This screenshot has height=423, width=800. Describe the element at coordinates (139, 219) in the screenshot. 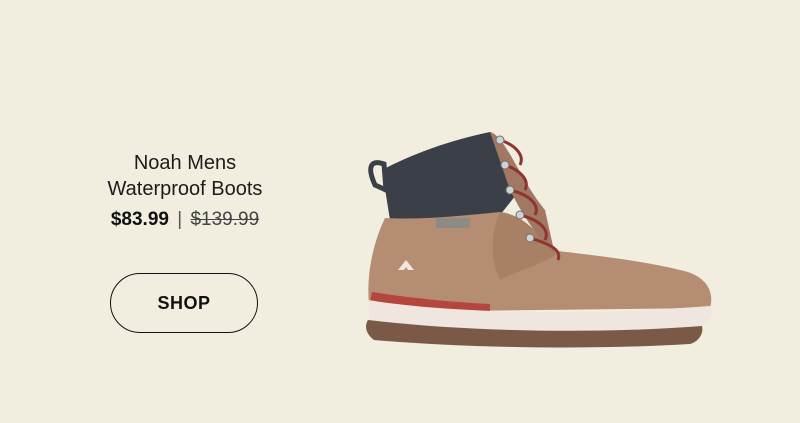

I see `sale-price: $83.99` at that location.